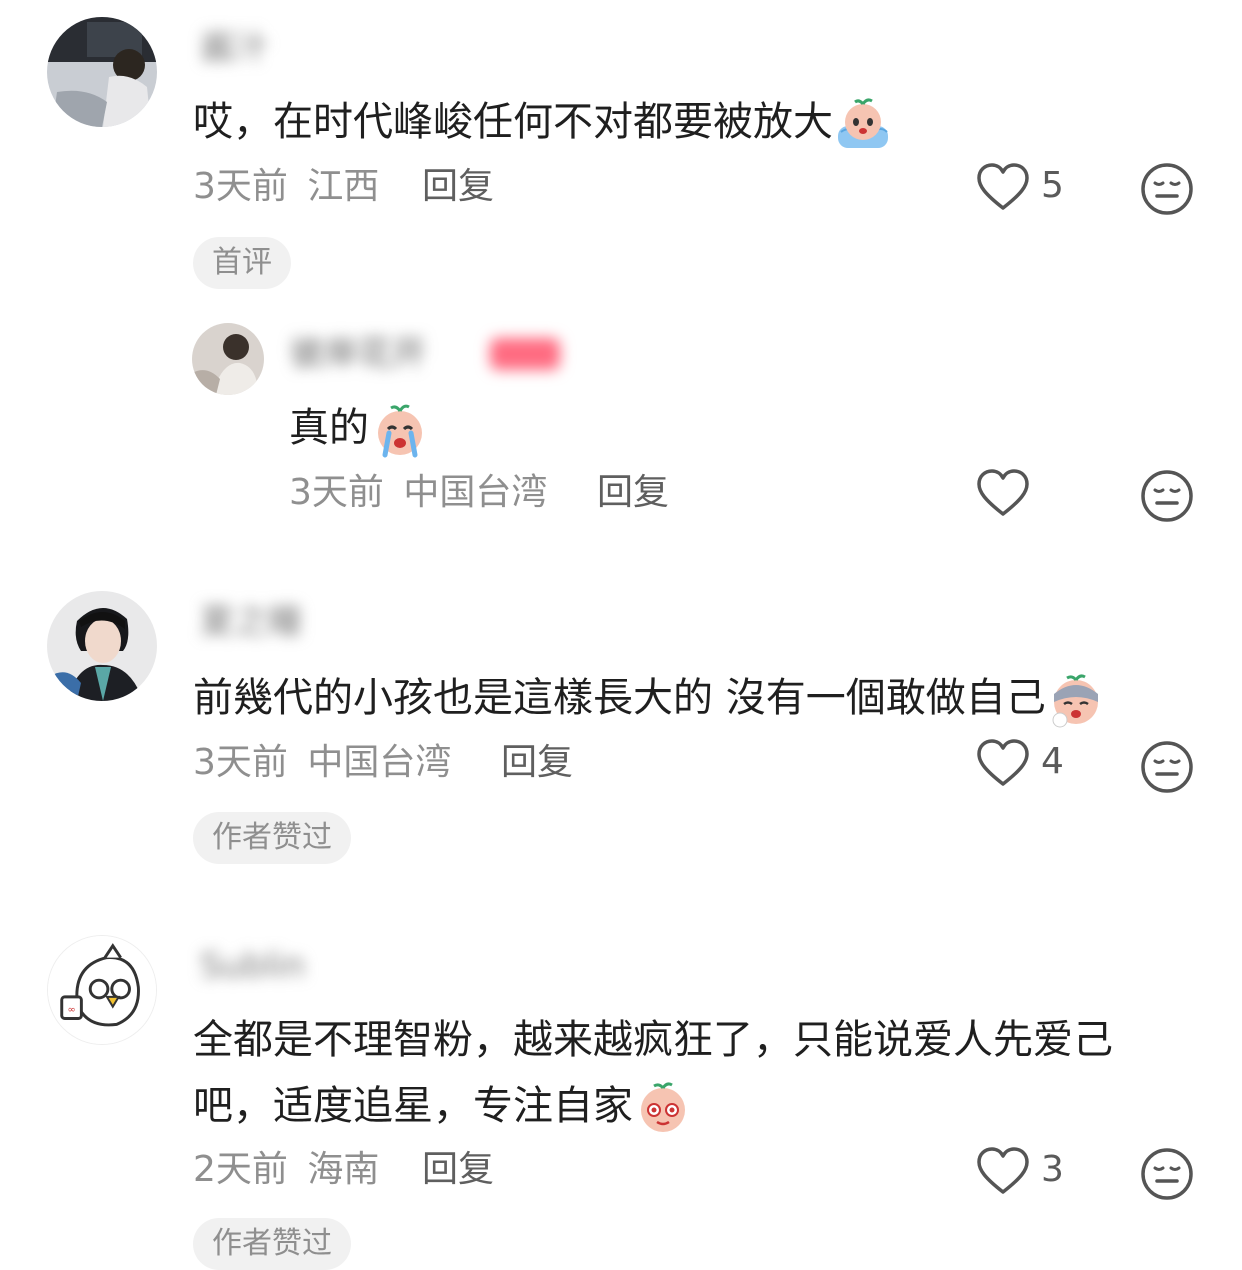 The height and width of the screenshot is (1270, 1242). I want to click on like-count: 5, so click(1052, 185).